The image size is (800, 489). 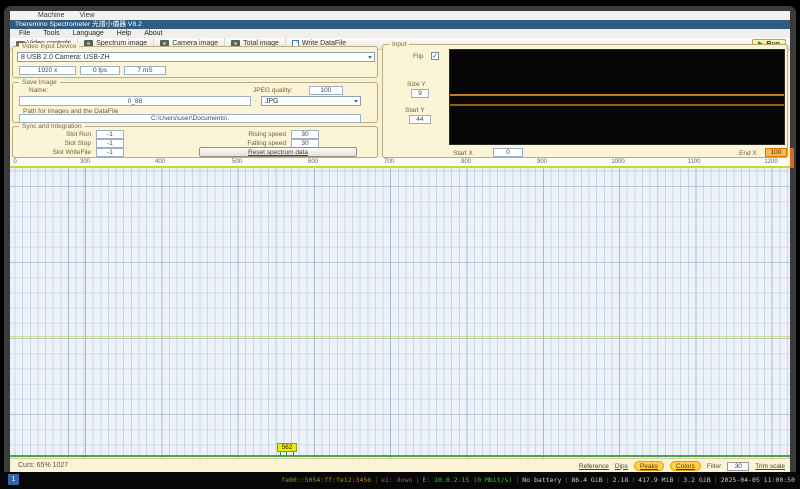 What do you see at coordinates (278, 152) in the screenshot?
I see `reset-spectrum-button: Reset spectrum data` at bounding box center [278, 152].